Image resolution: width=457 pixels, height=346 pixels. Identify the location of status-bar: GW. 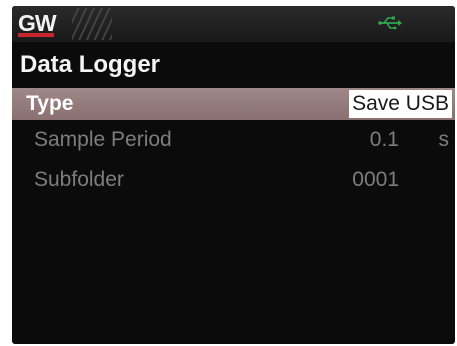
(233, 24).